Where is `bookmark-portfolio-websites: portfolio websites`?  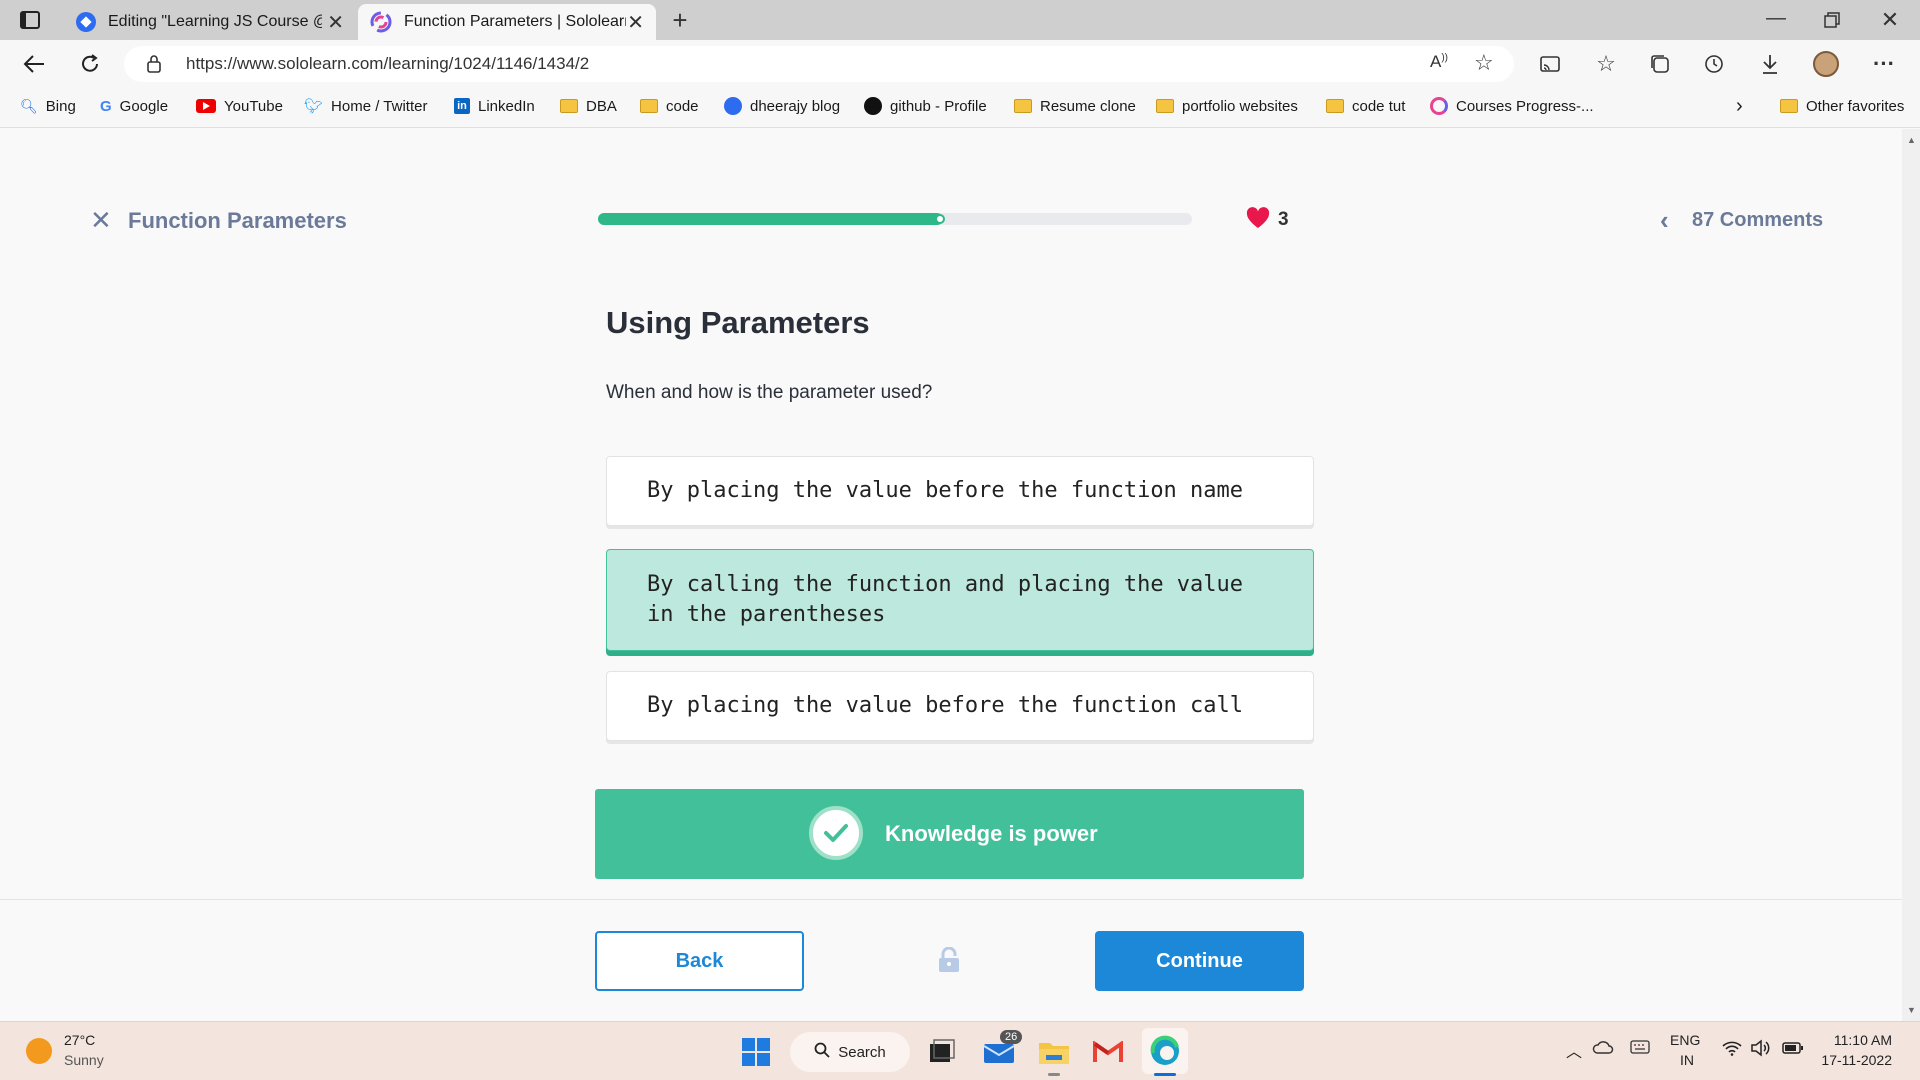
bookmark-portfolio-websites: portfolio websites is located at coordinates (1227, 106).